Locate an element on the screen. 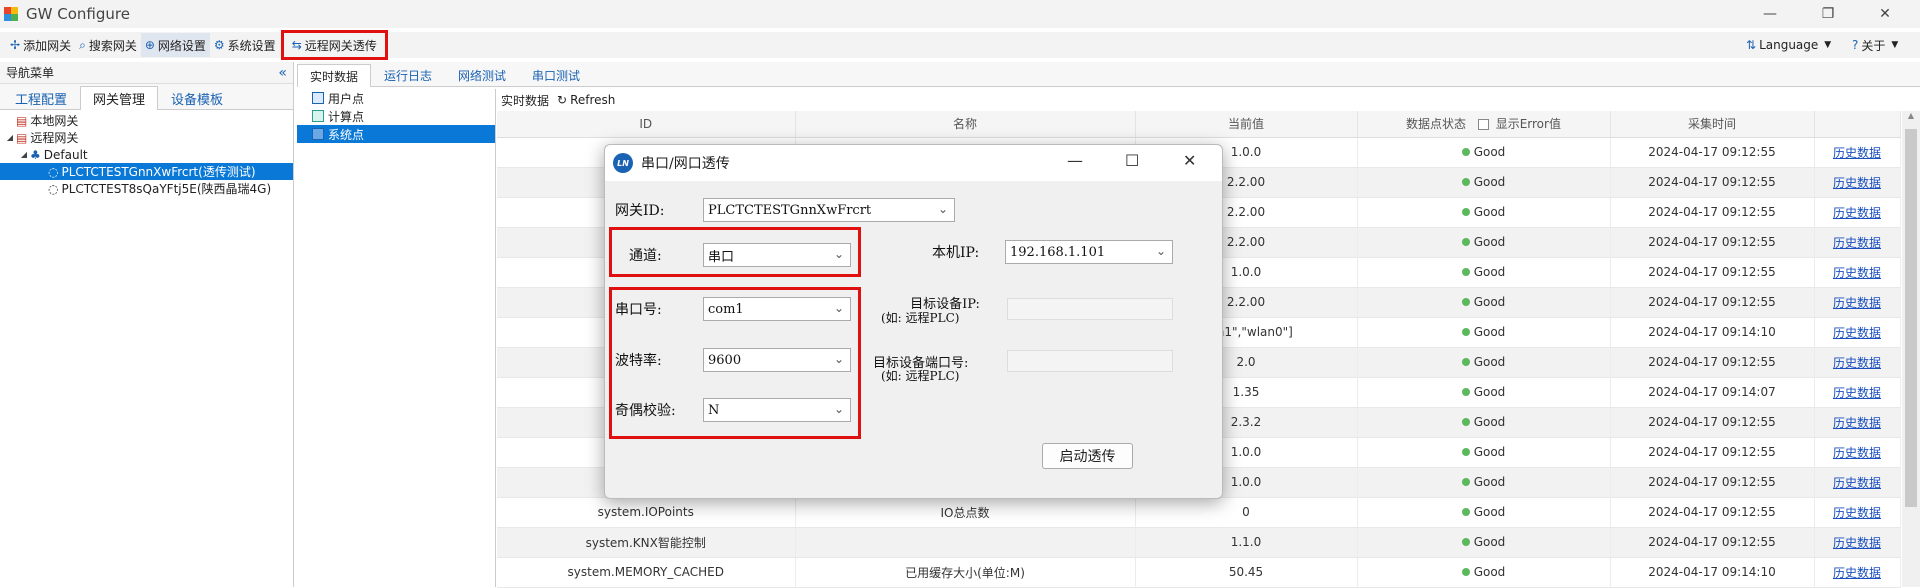 The image size is (1920, 588). channel-select: 串口 ⌄ is located at coordinates (777, 255).